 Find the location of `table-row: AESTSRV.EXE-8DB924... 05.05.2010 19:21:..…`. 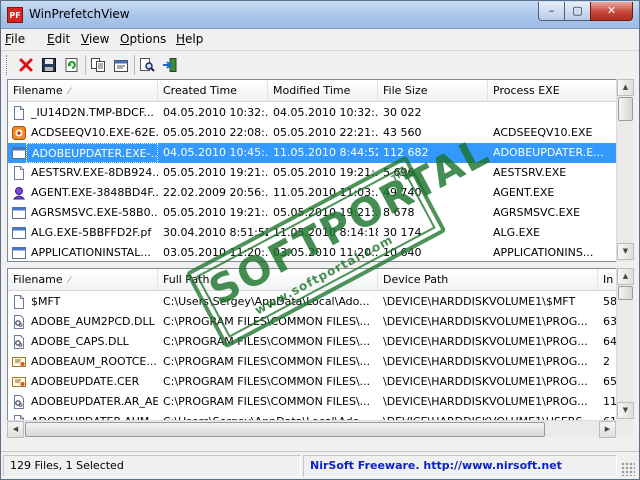

table-row: AESTSRV.EXE-8DB924... 05.05.2010 19:21:..… is located at coordinates (312, 173).